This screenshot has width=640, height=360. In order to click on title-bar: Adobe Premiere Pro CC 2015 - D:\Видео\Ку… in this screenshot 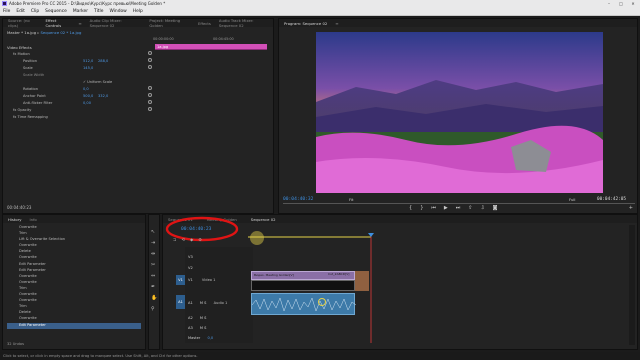, I will do `click(320, 4)`.